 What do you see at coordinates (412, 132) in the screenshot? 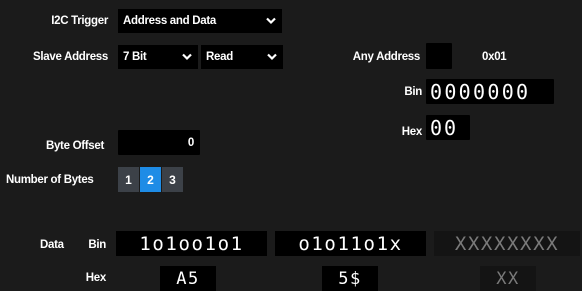
I see `address-hex-label: Hex` at bounding box center [412, 132].